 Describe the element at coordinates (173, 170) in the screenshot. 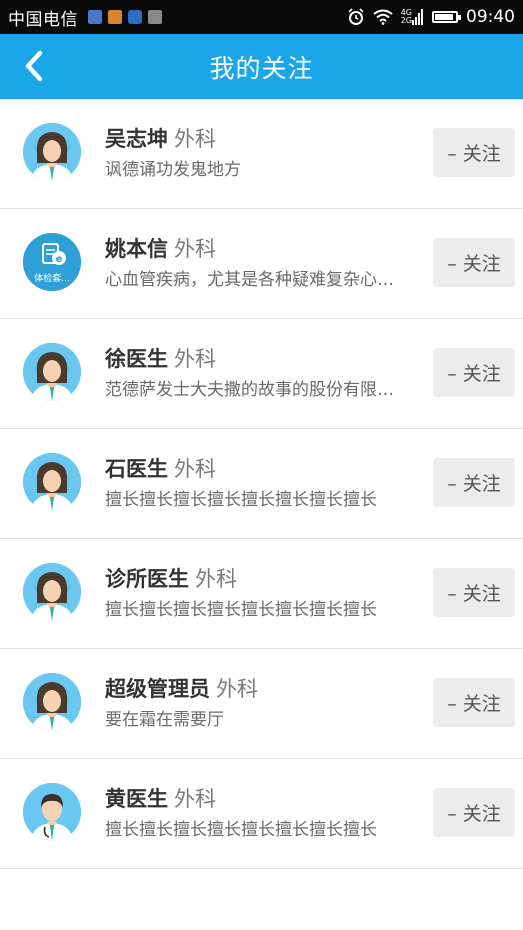

I see `doctor-specialty: 讽德诵功发鬼地方` at that location.